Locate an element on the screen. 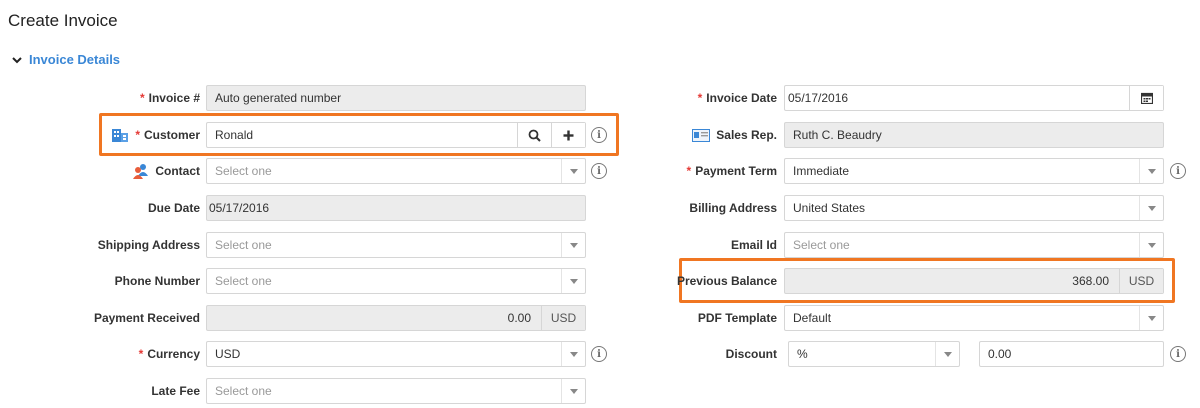 This screenshot has height=408, width=1200. payment-received-label: Payment Received is located at coordinates (100, 318).